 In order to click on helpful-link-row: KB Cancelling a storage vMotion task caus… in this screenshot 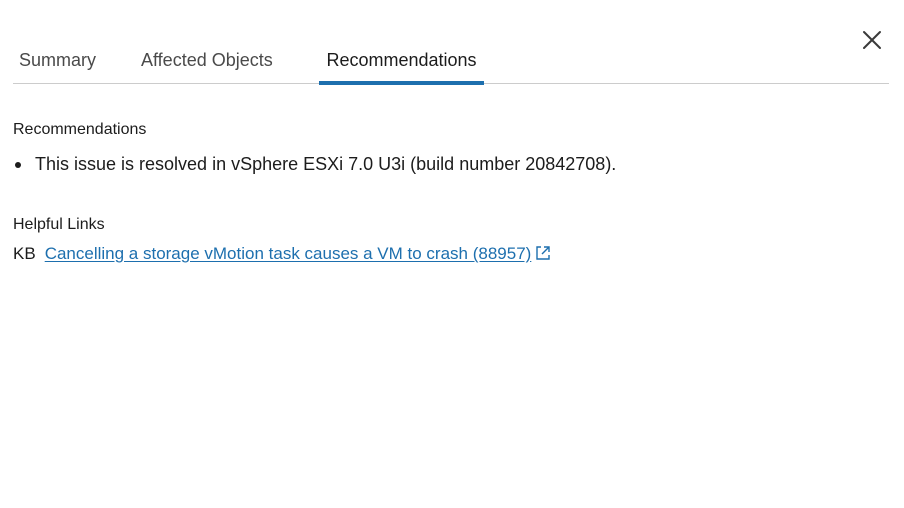, I will do `click(282, 255)`.